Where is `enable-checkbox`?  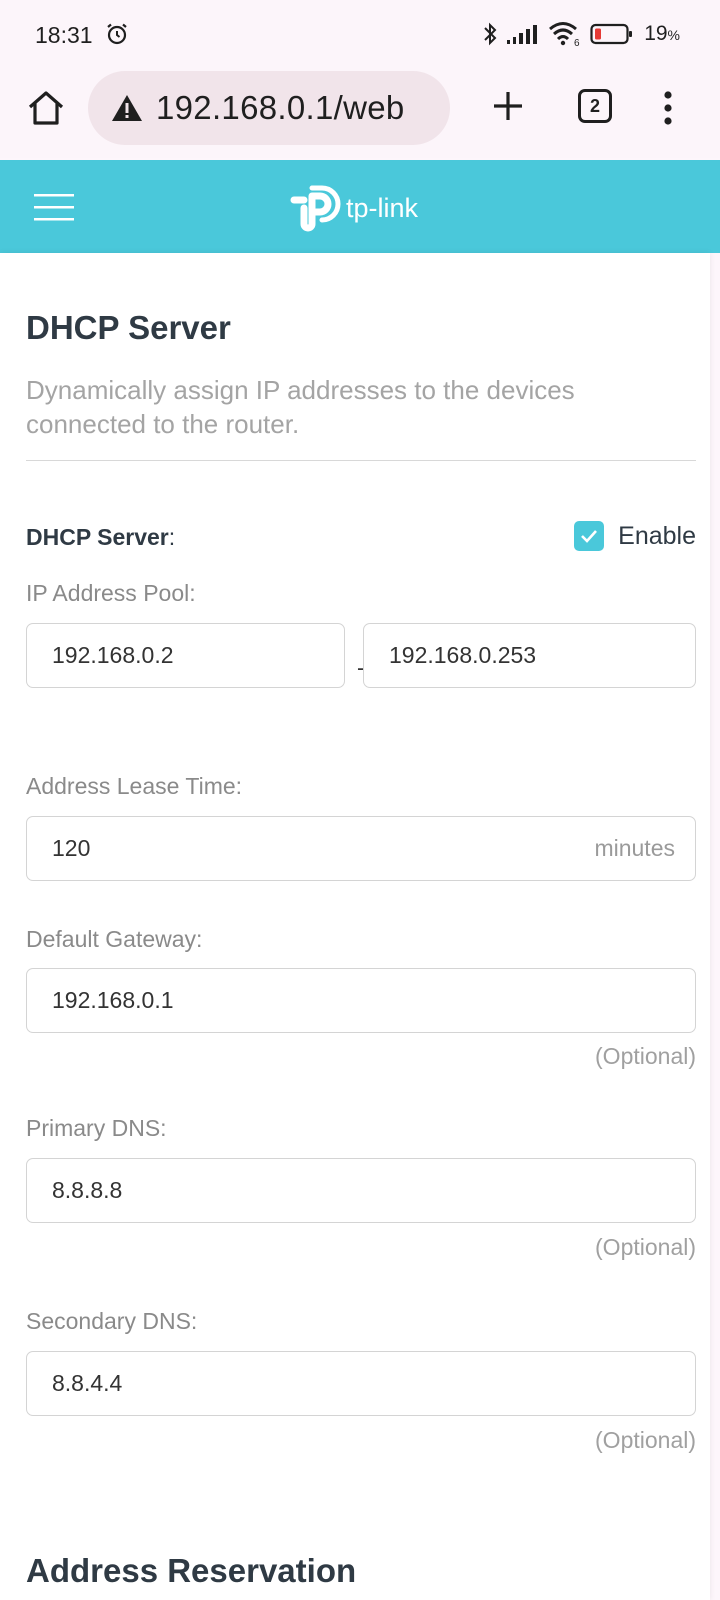
enable-checkbox is located at coordinates (589, 536).